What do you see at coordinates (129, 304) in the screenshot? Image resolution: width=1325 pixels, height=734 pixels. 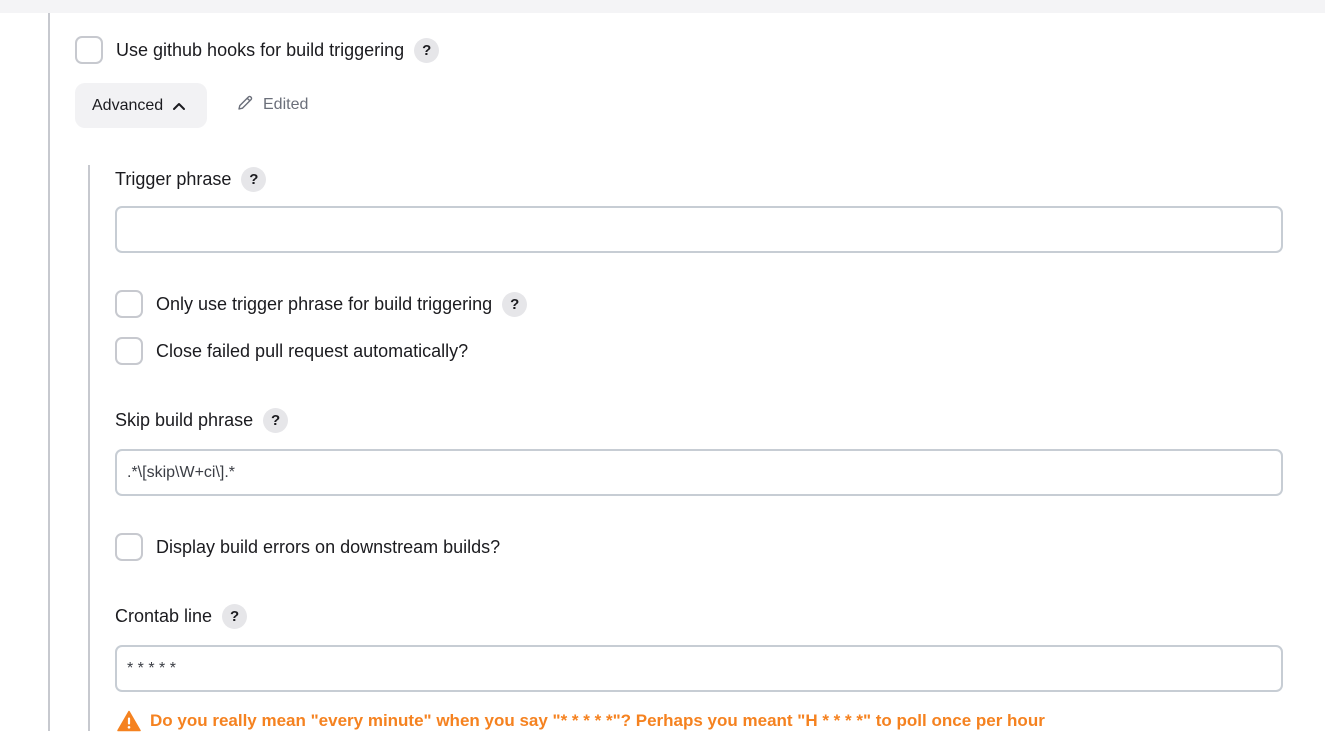 I see `only-trigger-checkbox` at bounding box center [129, 304].